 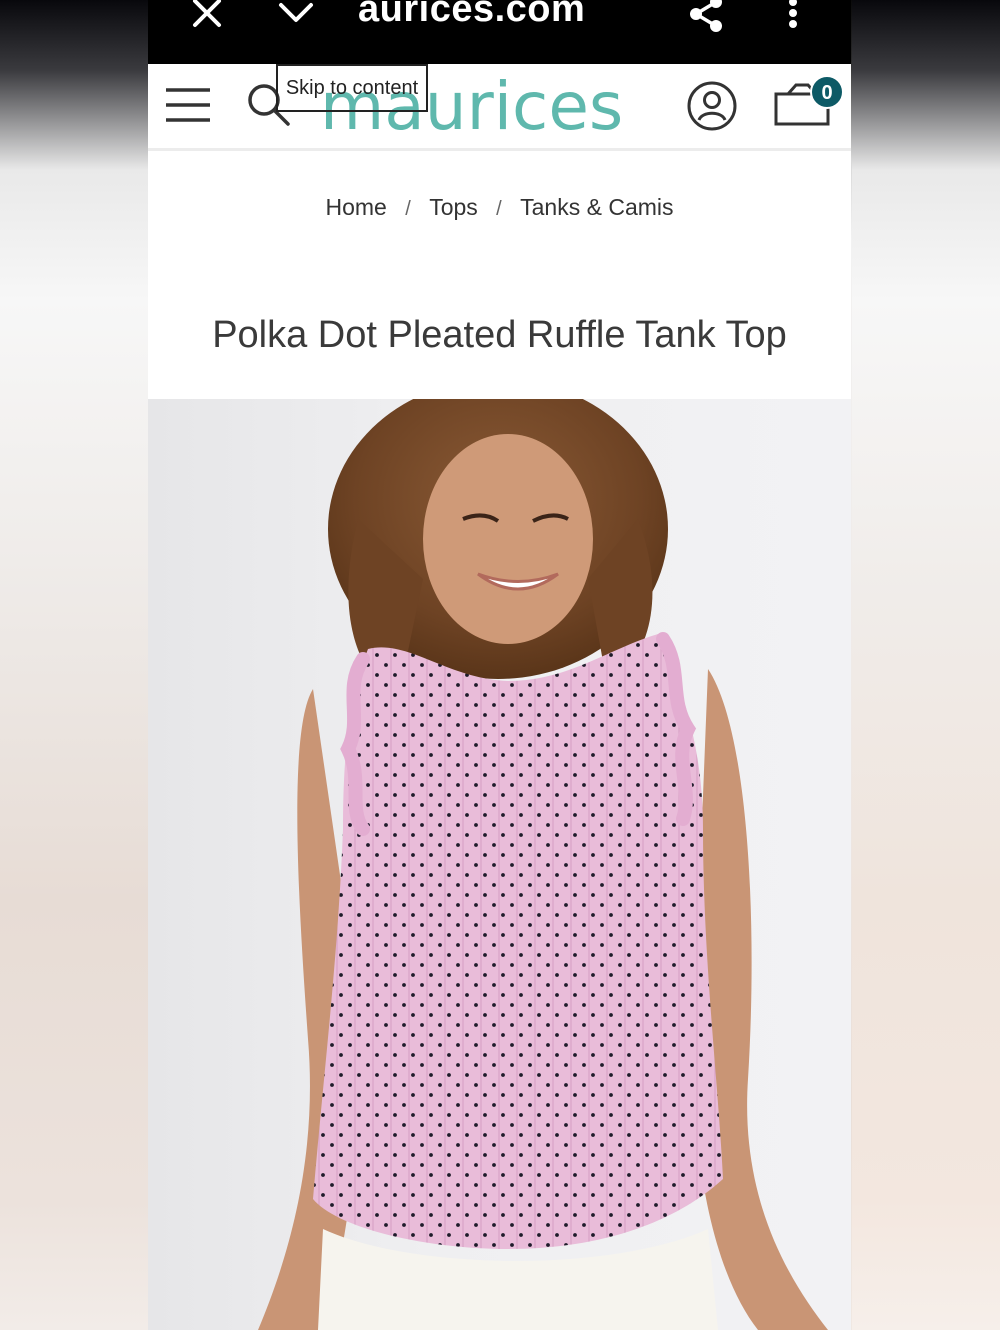 I want to click on more-vert-icon, so click(x=793, y=18).